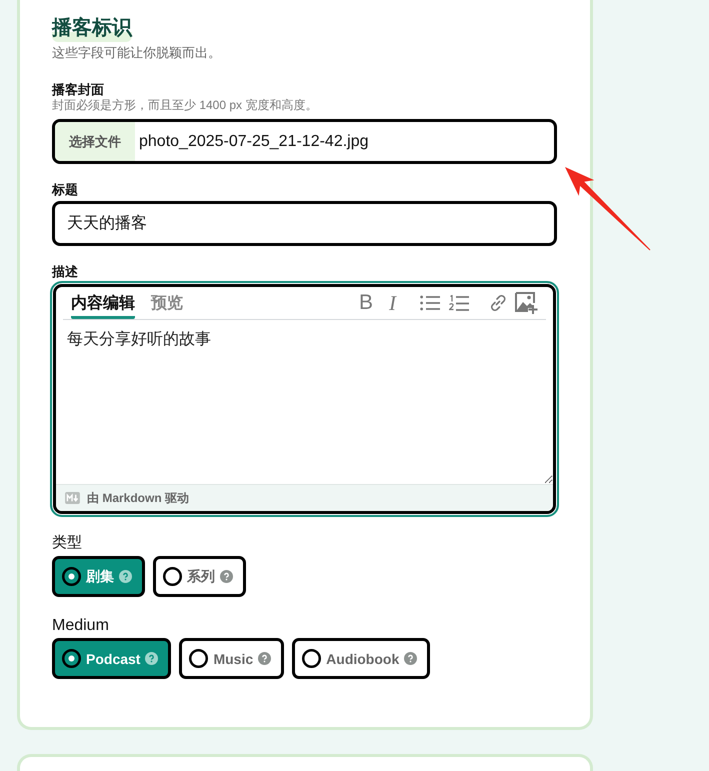 This screenshot has width=709, height=771. Describe the element at coordinates (92, 28) in the screenshot. I see `section-title: 播客标识` at that location.